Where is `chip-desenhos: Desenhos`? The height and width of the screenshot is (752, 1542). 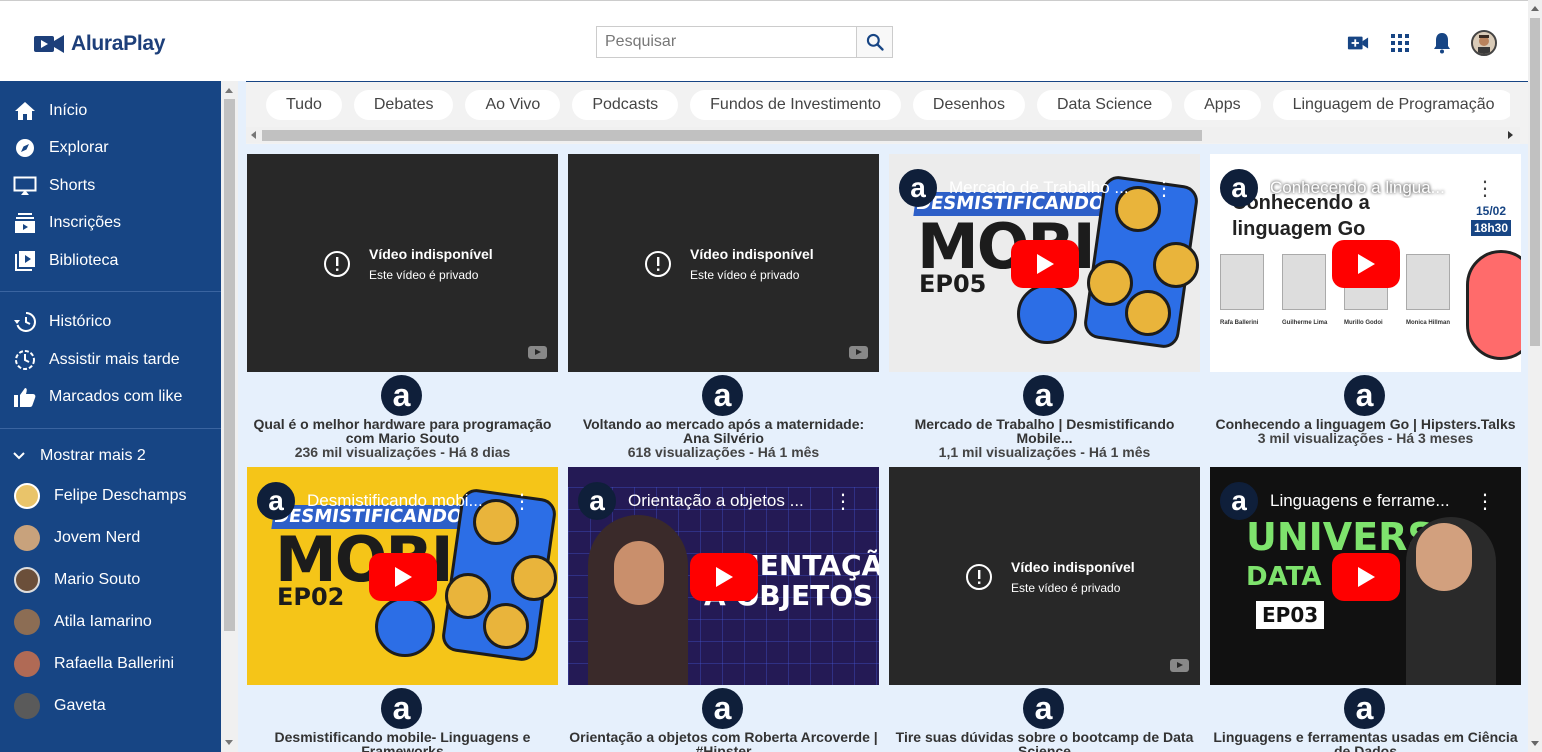 chip-desenhos: Desenhos is located at coordinates (968, 105).